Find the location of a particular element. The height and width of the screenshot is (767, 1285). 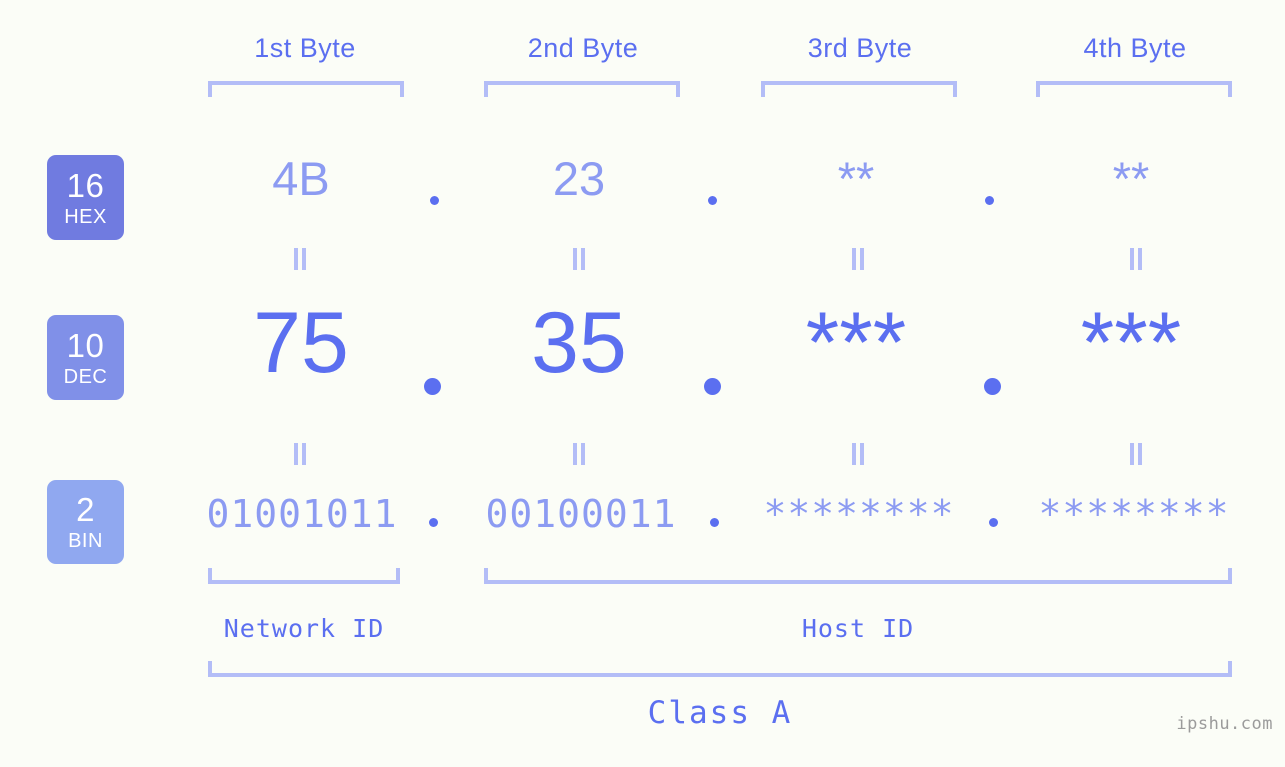

byte-header-2: 2nd Byte is located at coordinates (583, 48).